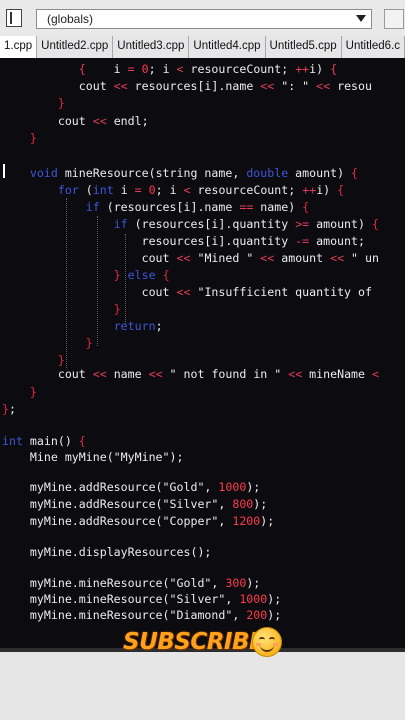 The width and height of the screenshot is (405, 720). What do you see at coordinates (236, 583) in the screenshot?
I see `code-token: 300` at bounding box center [236, 583].